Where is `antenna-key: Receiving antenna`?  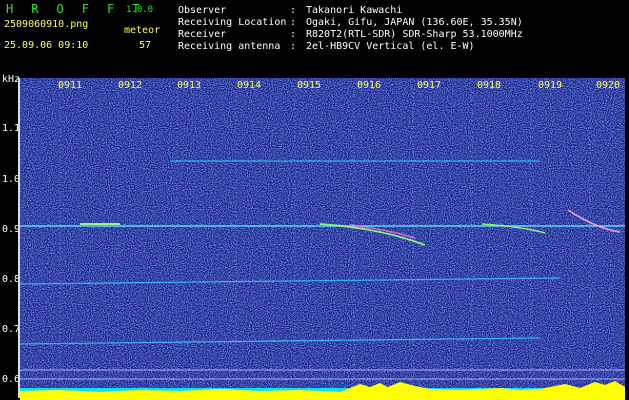
antenna-key: Receiving antenna is located at coordinates (229, 46).